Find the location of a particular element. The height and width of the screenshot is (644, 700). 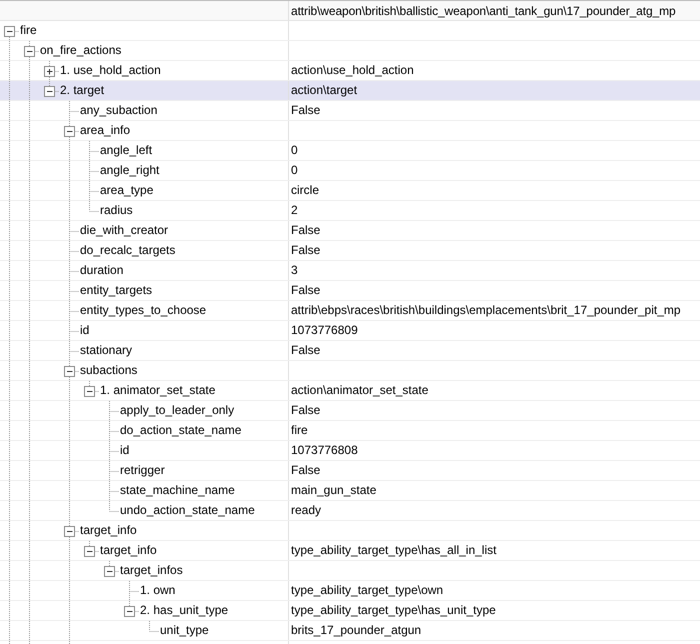

tree-row: area_type circle is located at coordinates (350, 191).